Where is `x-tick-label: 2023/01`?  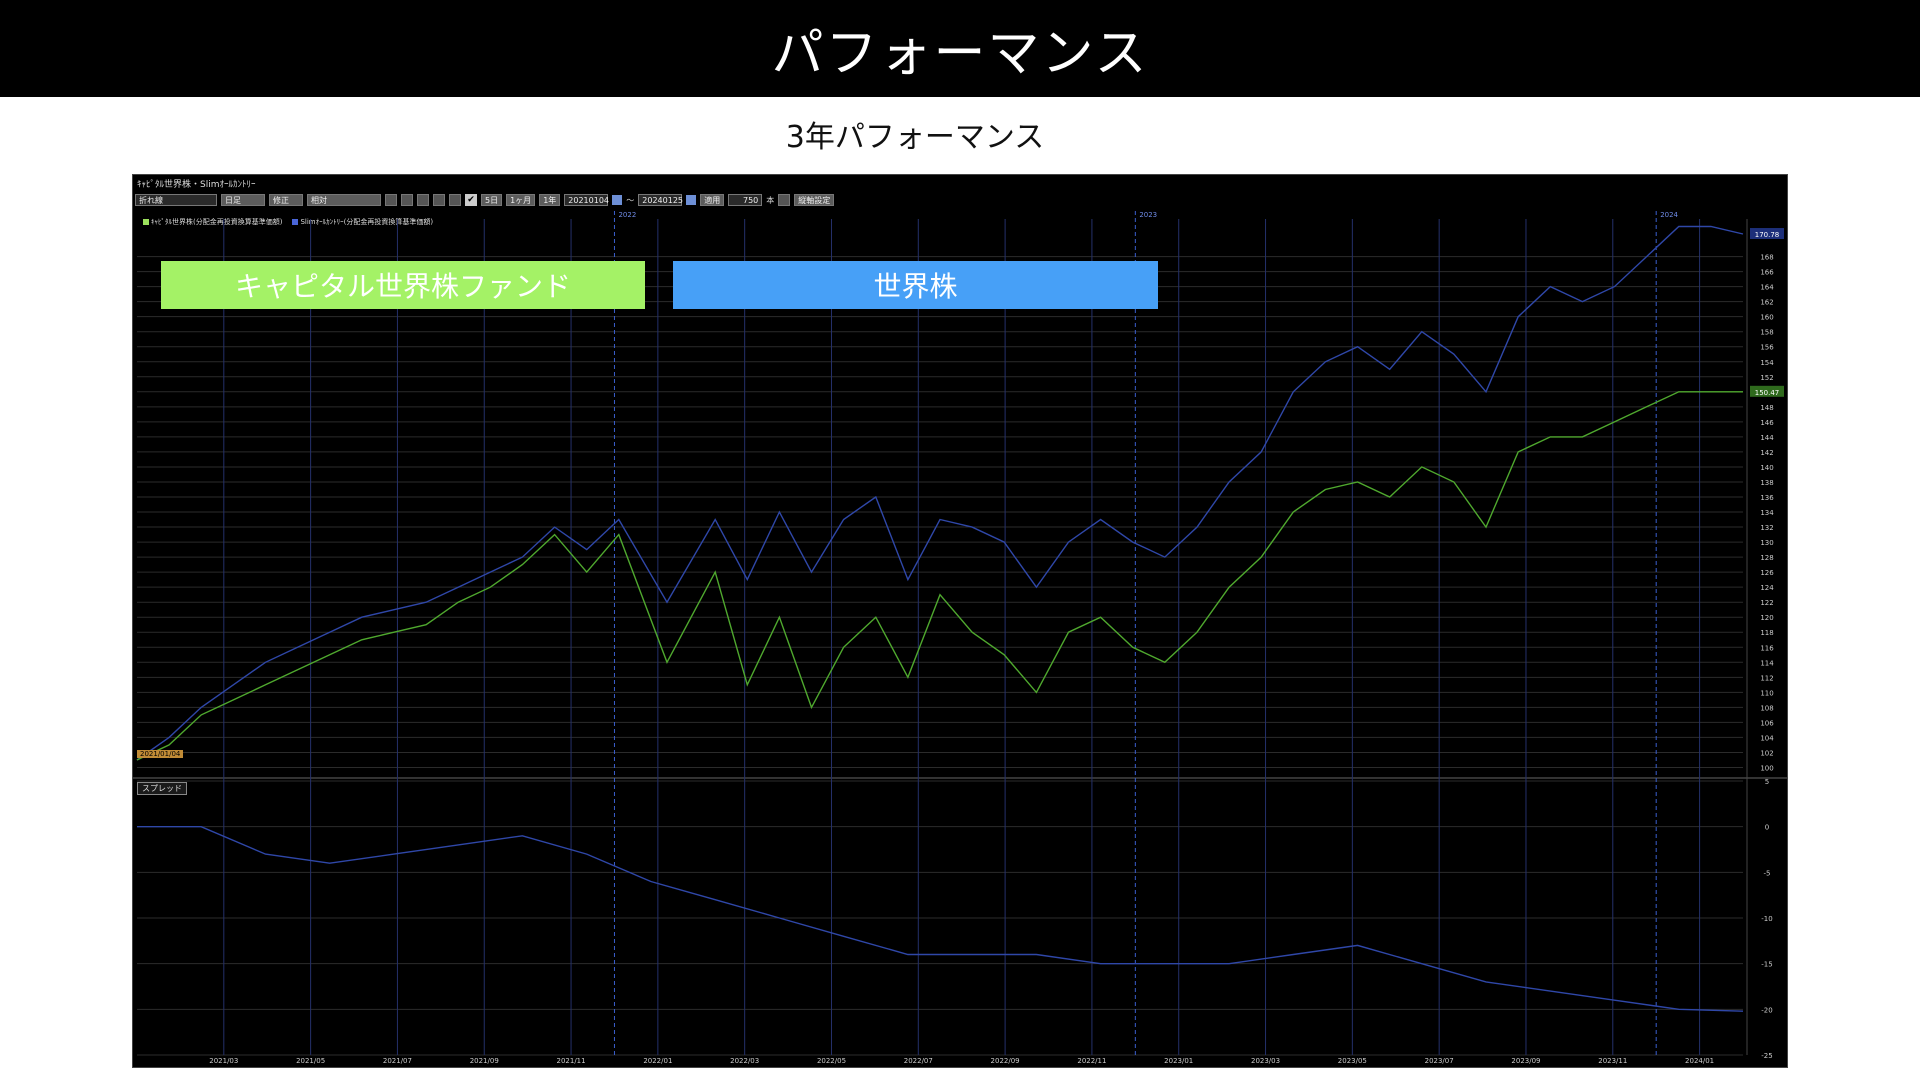
x-tick-label: 2023/01 is located at coordinates (1178, 1061).